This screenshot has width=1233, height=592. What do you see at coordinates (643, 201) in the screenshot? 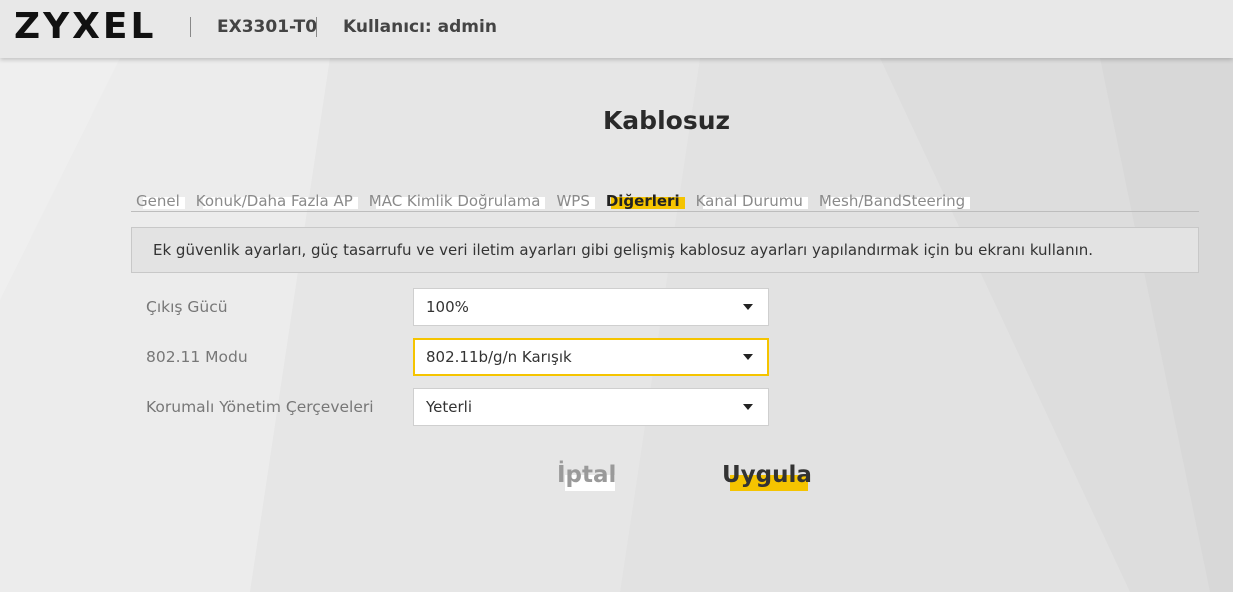
I see `tab-digerleri: Diğerleri` at bounding box center [643, 201].